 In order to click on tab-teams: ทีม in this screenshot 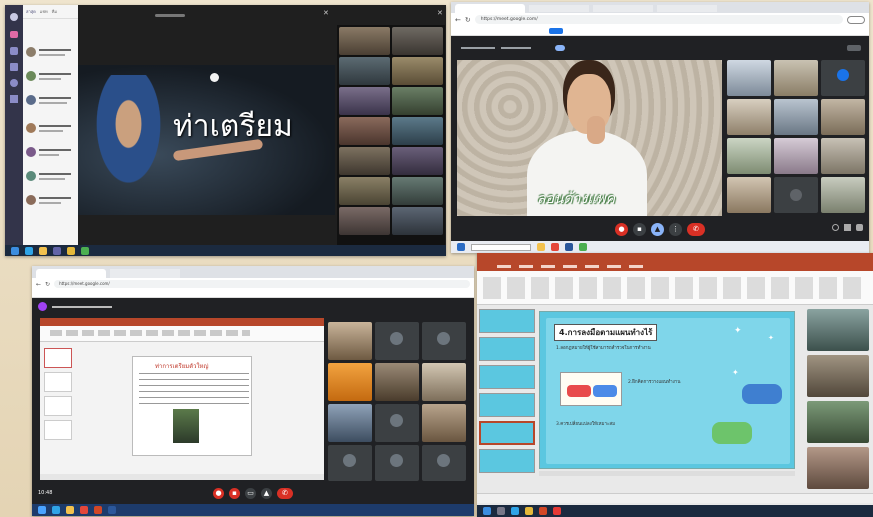, I will do `click(54, 11)`.